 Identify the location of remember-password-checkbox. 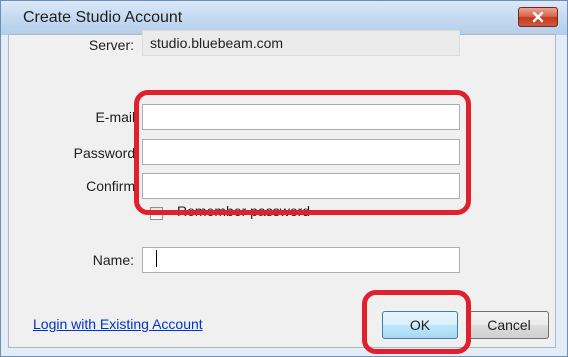
(156, 213).